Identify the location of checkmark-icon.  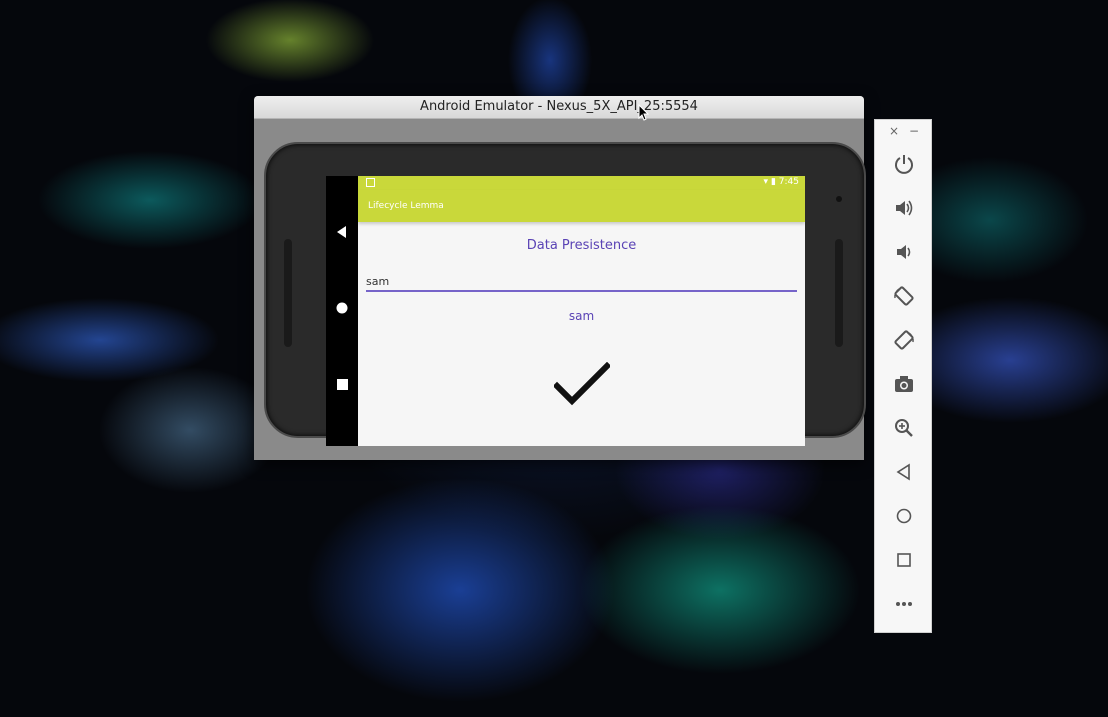
(582, 384).